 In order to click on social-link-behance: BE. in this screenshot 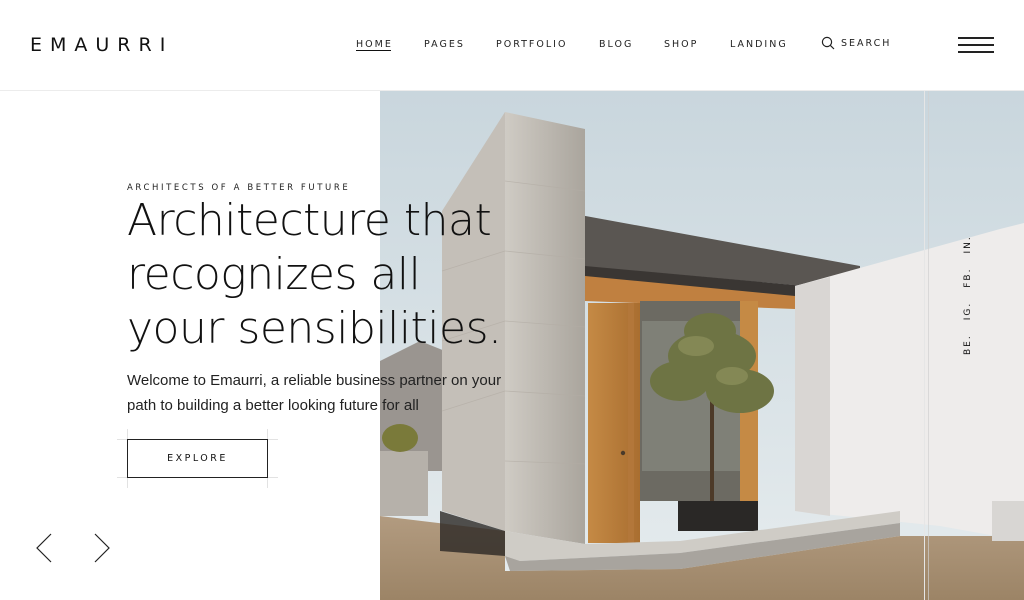, I will do `click(968, 344)`.